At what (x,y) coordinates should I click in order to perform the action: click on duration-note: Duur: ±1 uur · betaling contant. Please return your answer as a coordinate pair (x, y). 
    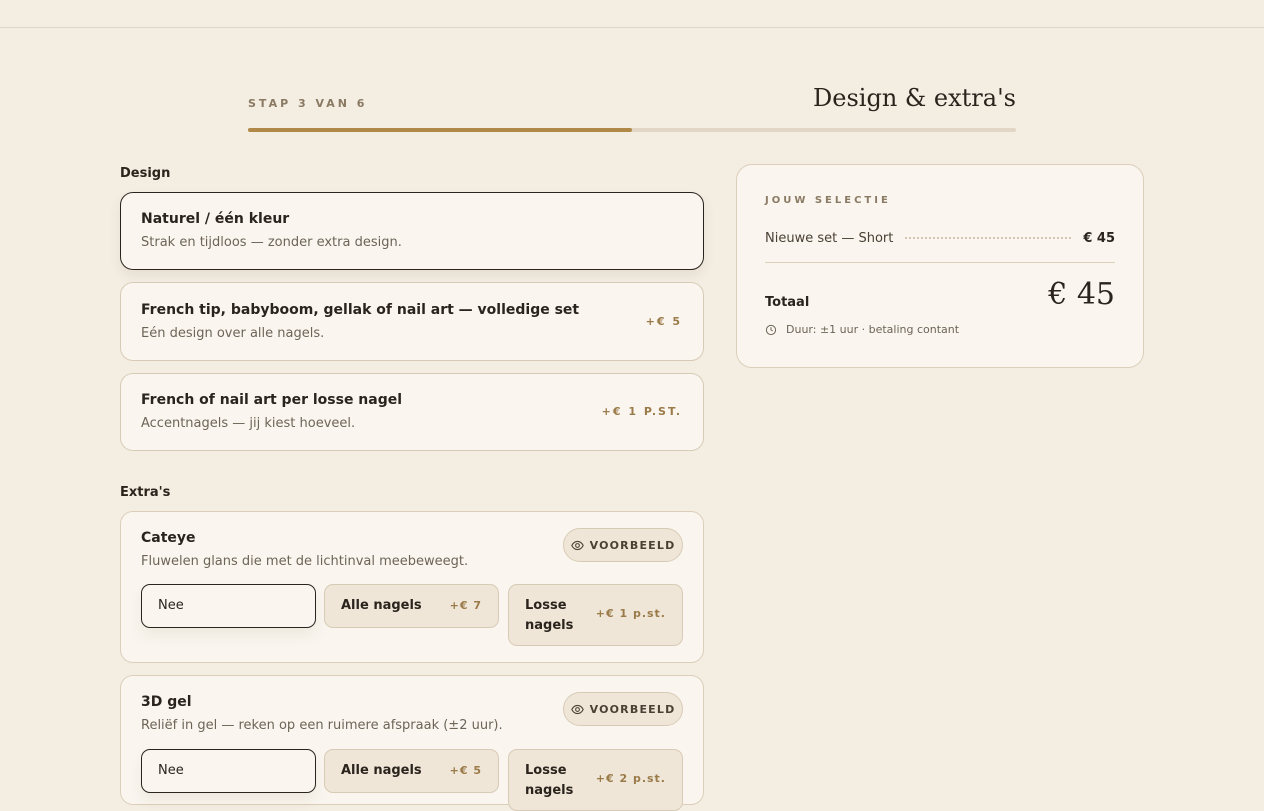
    Looking at the image, I should click on (862, 329).